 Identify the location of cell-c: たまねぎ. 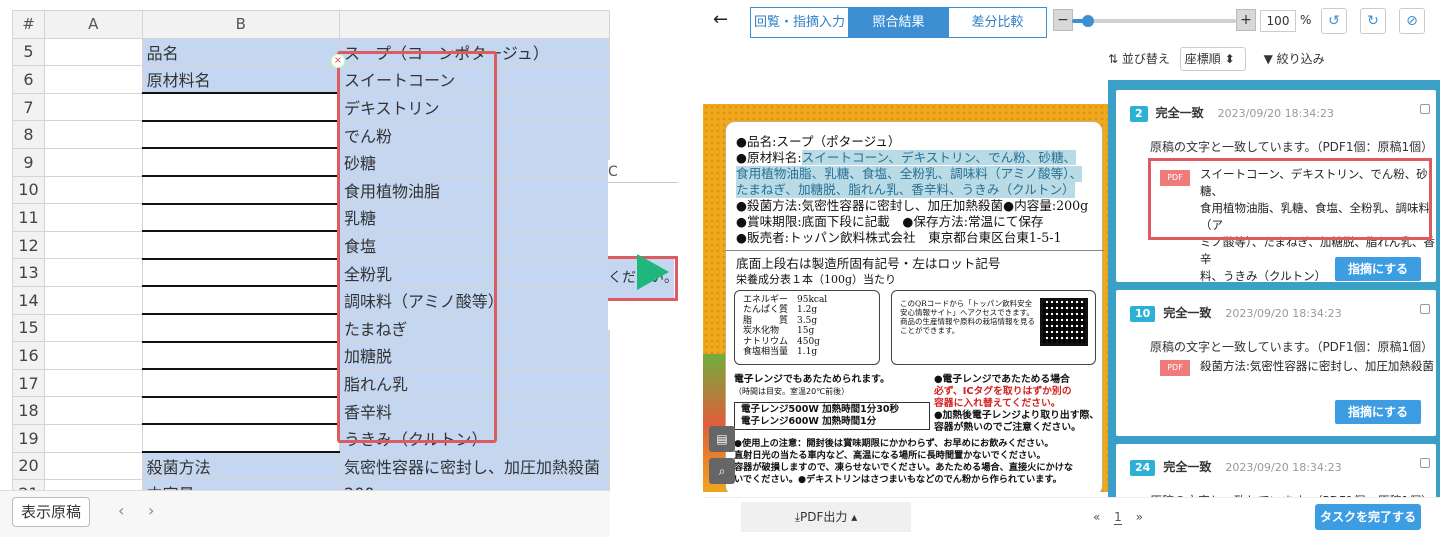
(474, 328).